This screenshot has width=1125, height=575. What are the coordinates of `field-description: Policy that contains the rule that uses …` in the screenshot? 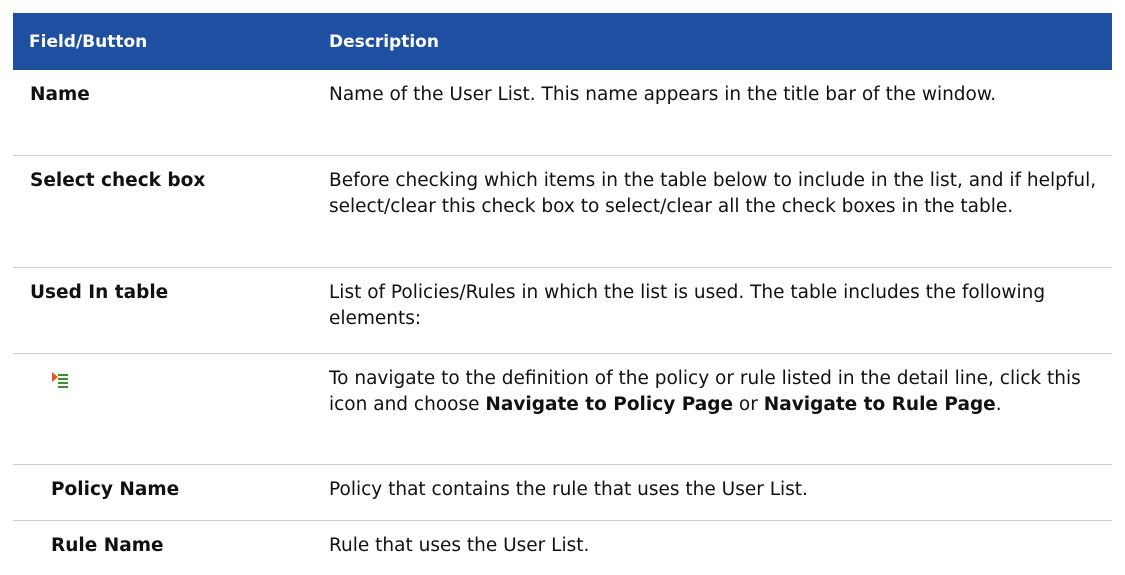 It's located at (568, 489).